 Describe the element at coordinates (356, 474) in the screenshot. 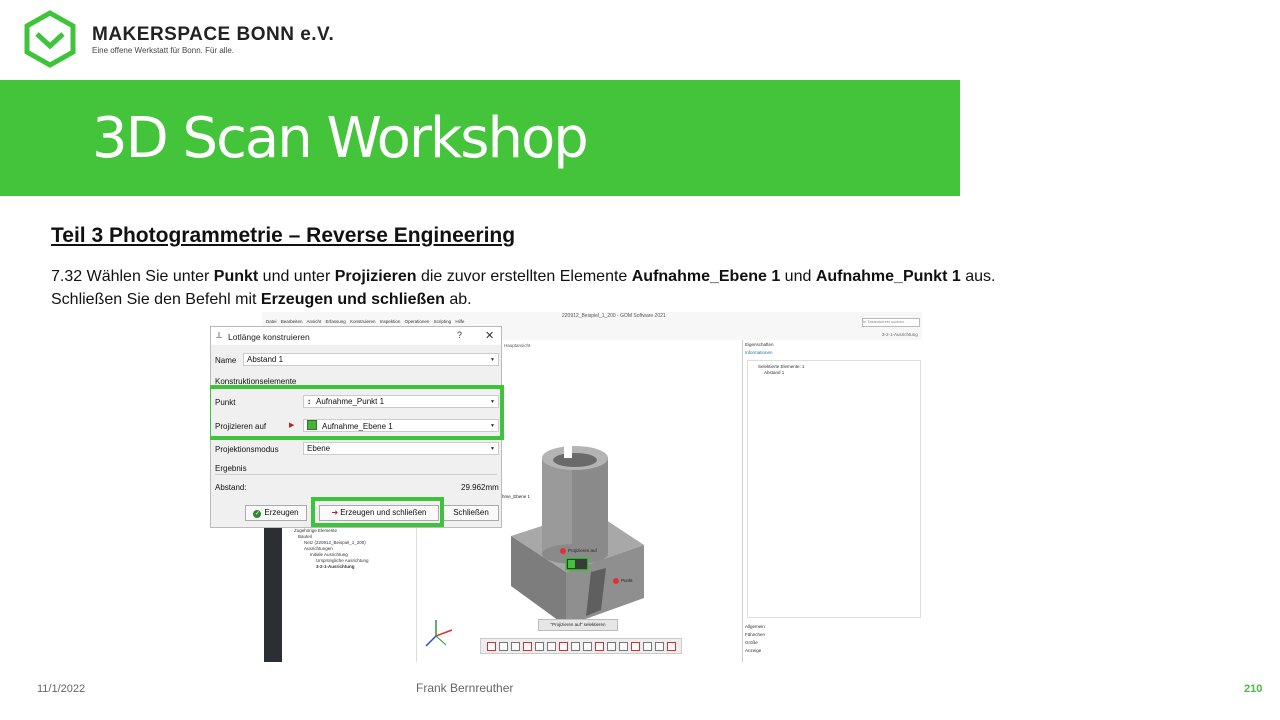

I see `divider` at that location.